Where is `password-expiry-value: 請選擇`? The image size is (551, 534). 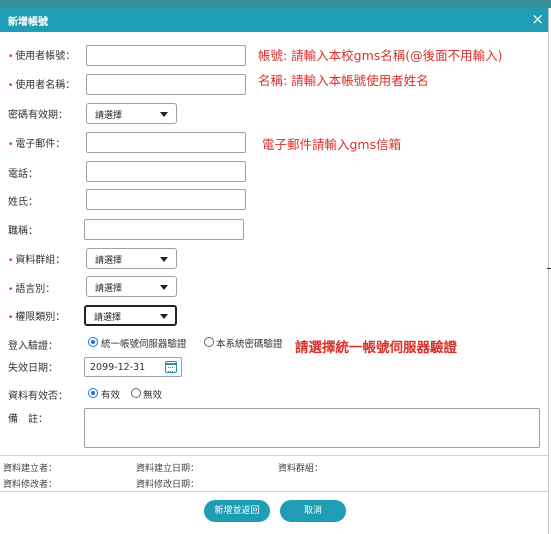 password-expiry-value: 請選擇 is located at coordinates (109, 116).